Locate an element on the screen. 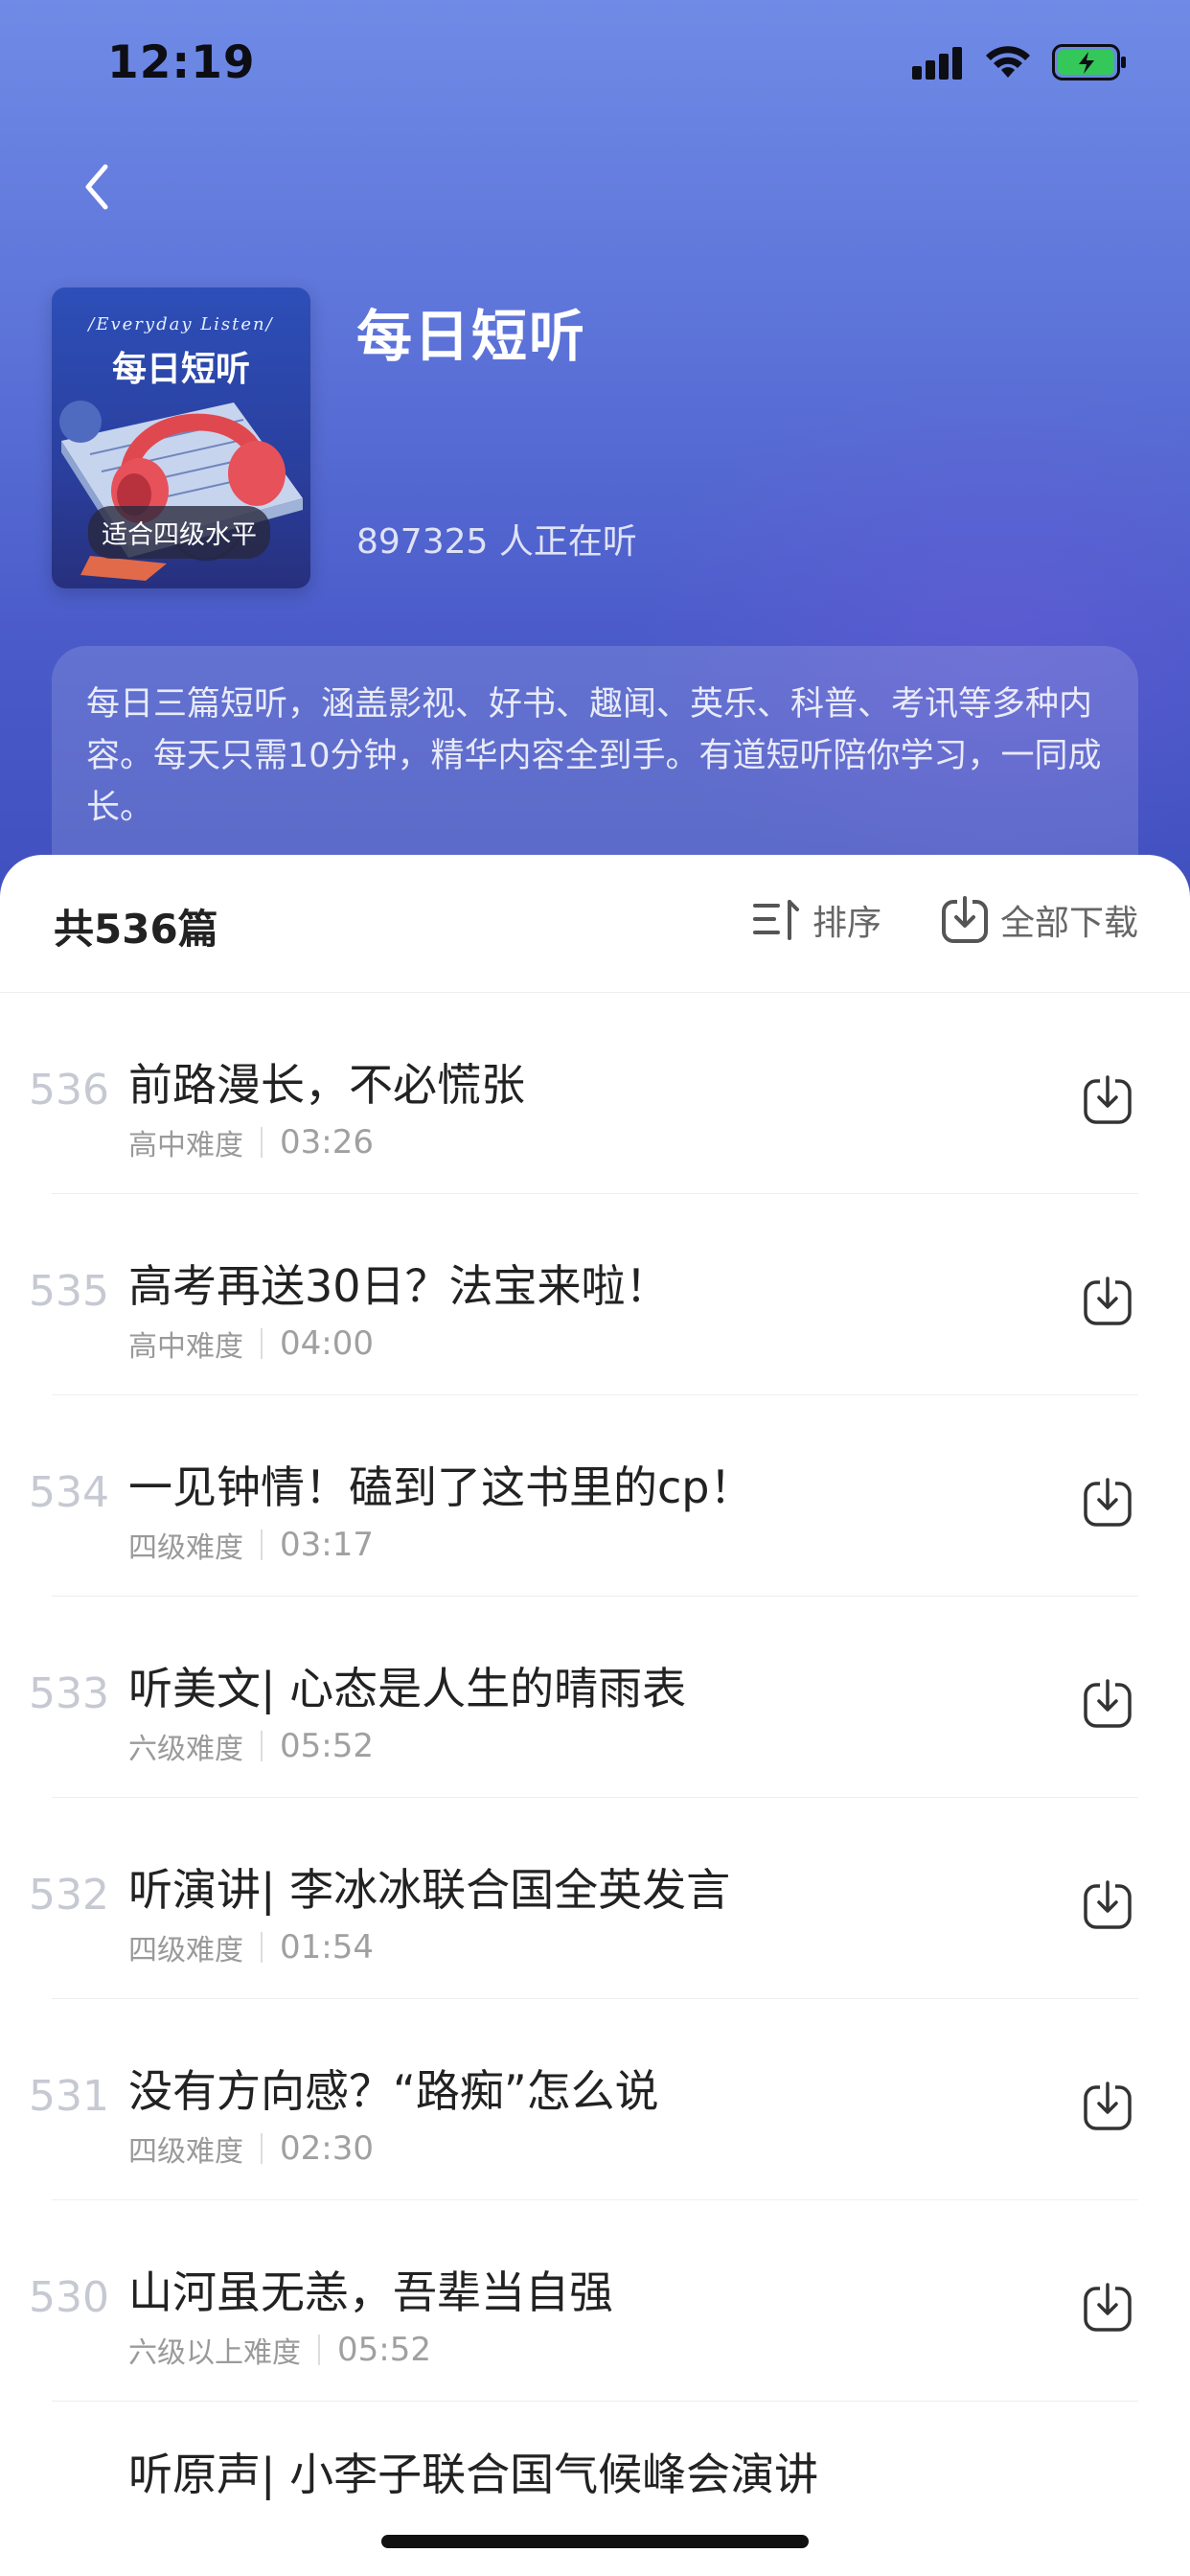  battery-charging-icon is located at coordinates (1089, 62).